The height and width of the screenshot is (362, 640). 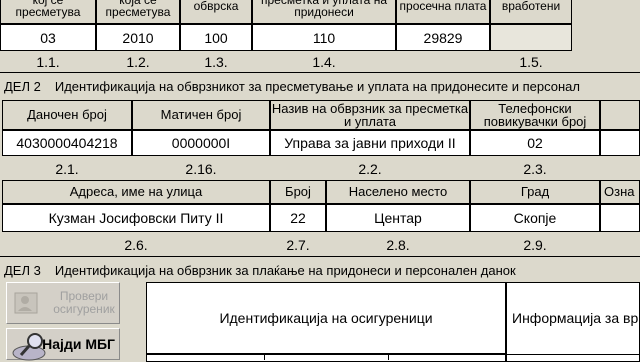 What do you see at coordinates (398, 192) in the screenshot?
I see `hdr-settlement: Населено место` at bounding box center [398, 192].